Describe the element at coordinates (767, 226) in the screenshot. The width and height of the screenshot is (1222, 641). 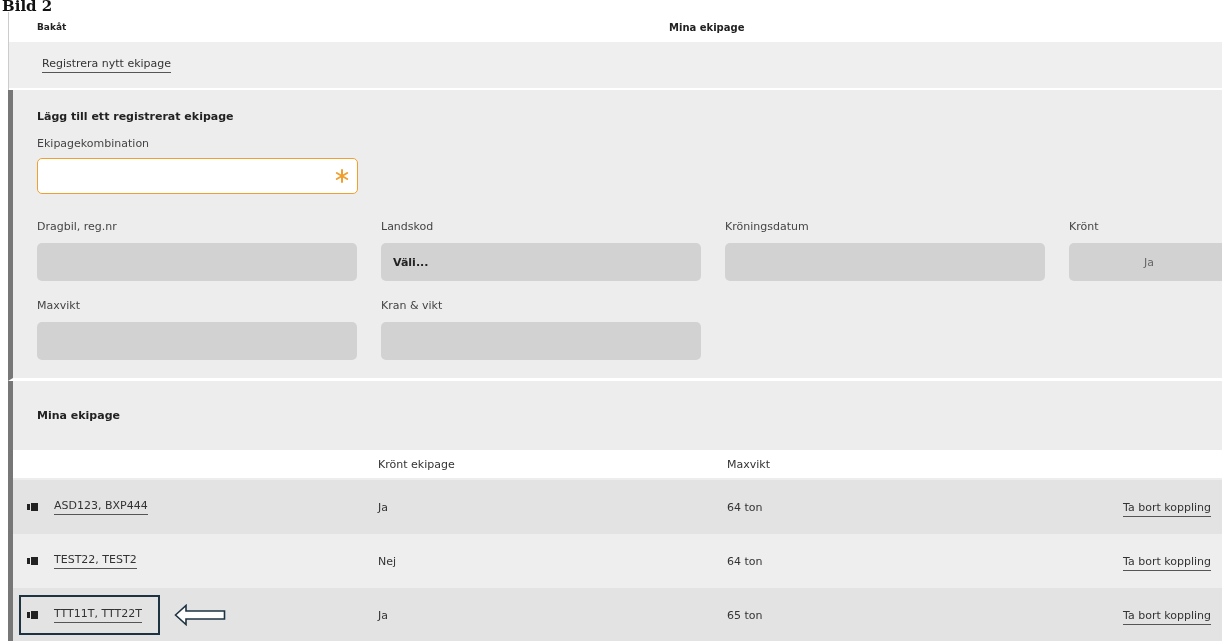
I see `field-label: Kröningsdatum` at that location.